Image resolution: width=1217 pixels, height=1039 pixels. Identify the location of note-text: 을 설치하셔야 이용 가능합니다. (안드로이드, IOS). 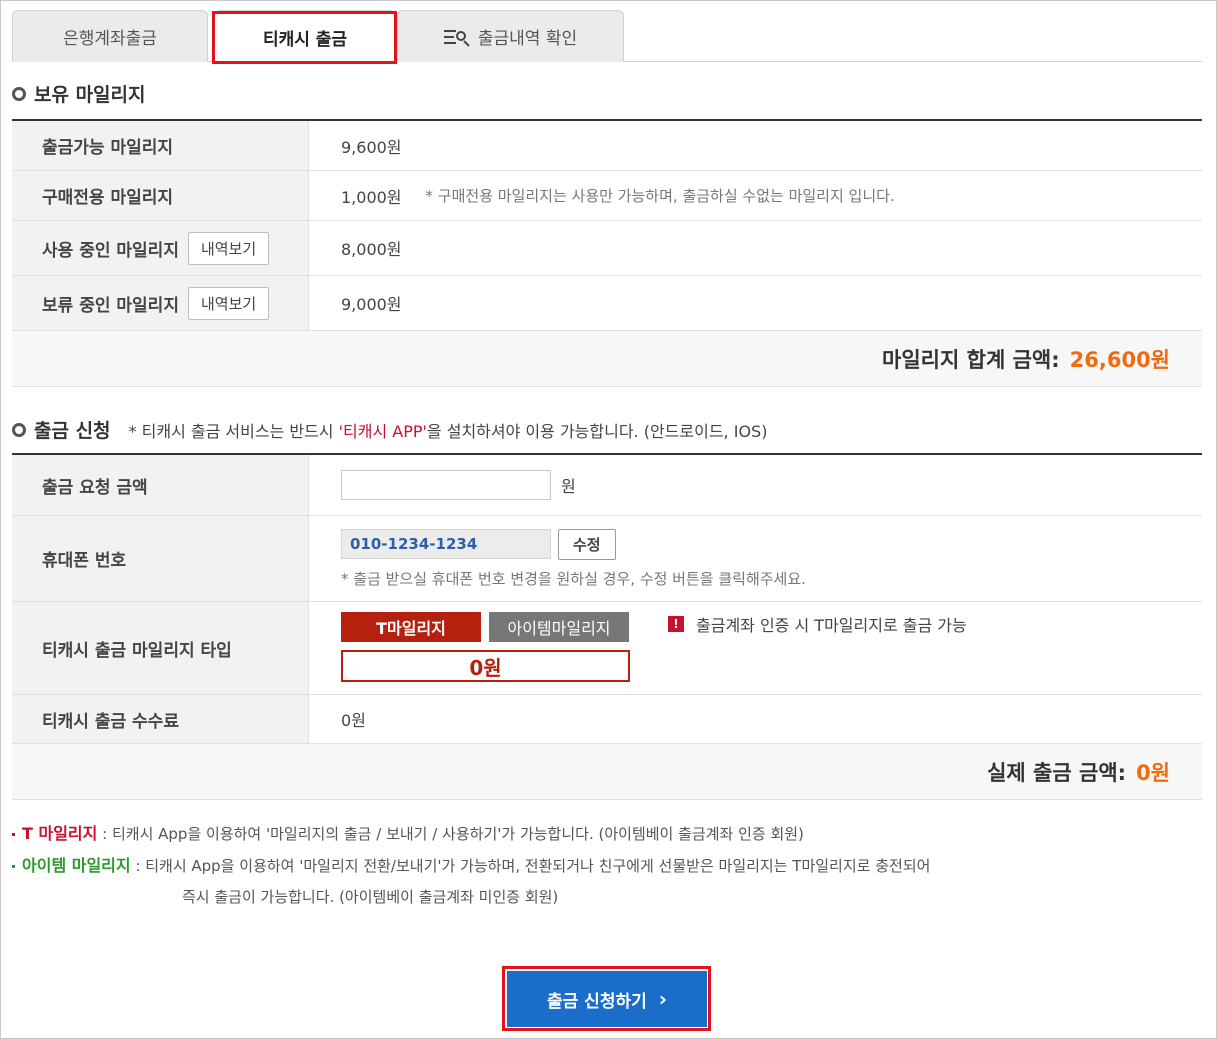
(597, 431).